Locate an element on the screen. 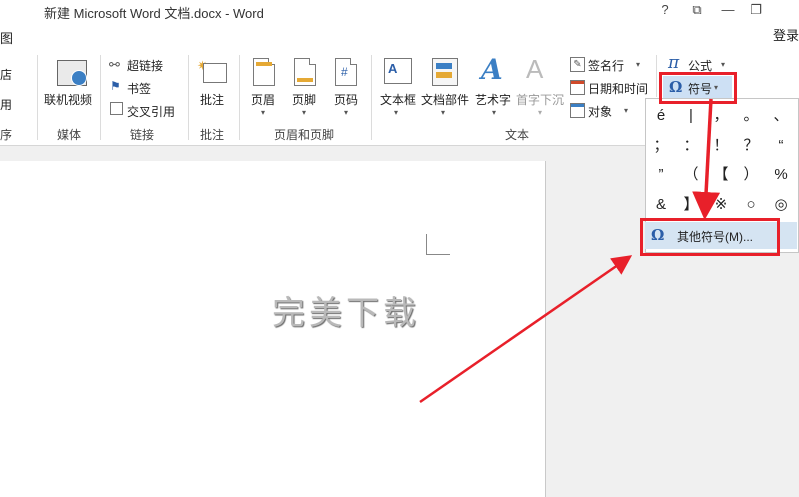 Image resolution: width=799 pixels, height=497 pixels. arrow-diagonal is located at coordinates (526, 329).